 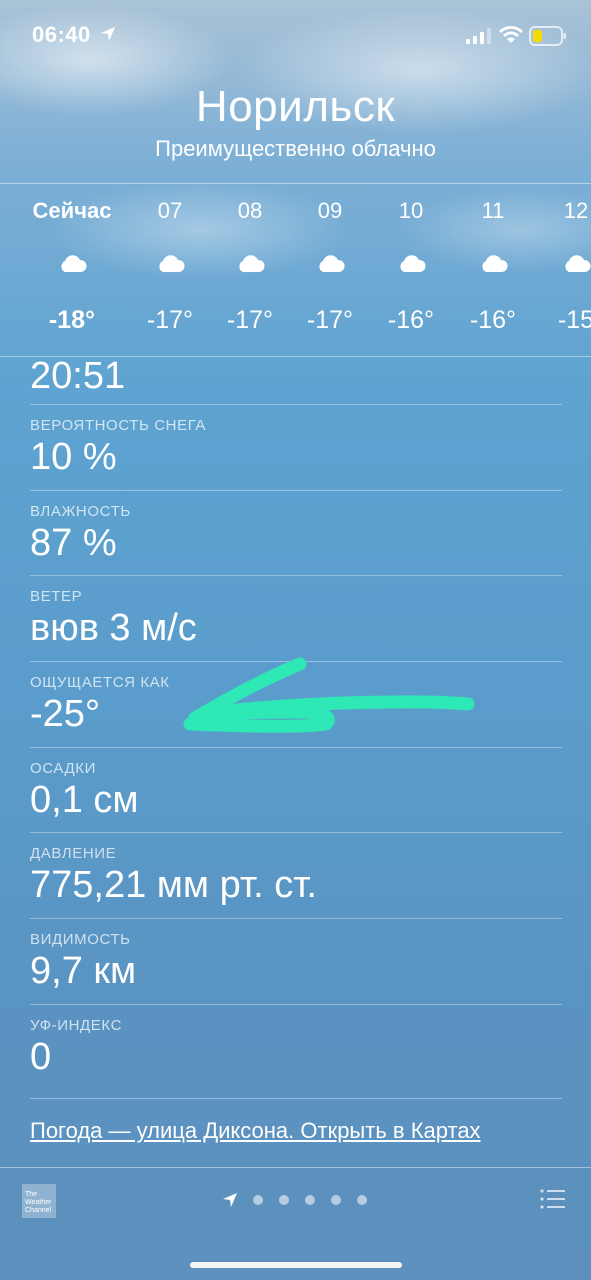 What do you see at coordinates (65, 714) in the screenshot?
I see `detail-value: -25°` at bounding box center [65, 714].